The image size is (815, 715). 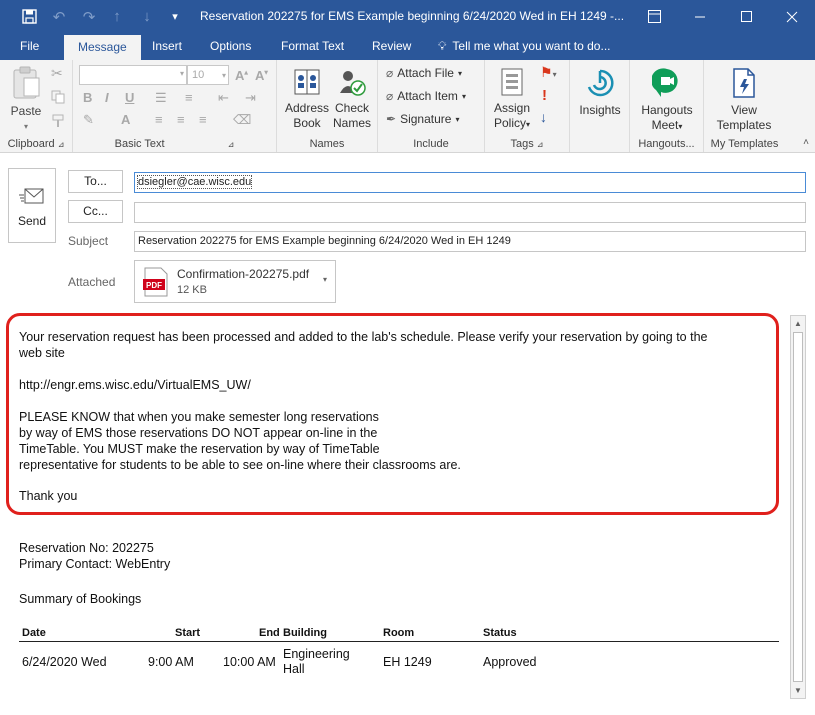 What do you see at coordinates (325, 279) in the screenshot?
I see `attachment-menu-chevron-icon: ▾` at bounding box center [325, 279].